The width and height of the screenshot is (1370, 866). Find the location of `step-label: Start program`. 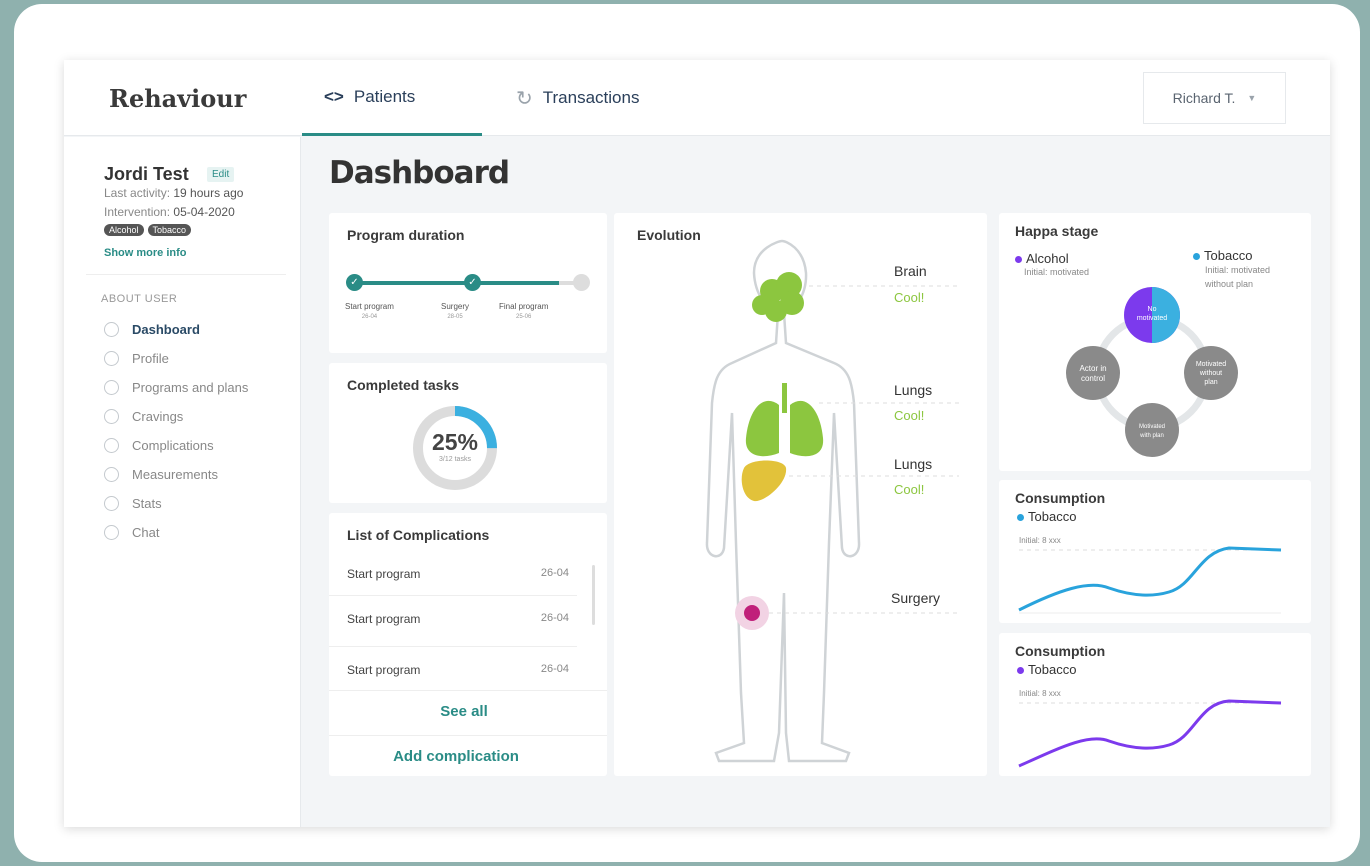

step-label: Start program is located at coordinates (369, 306).